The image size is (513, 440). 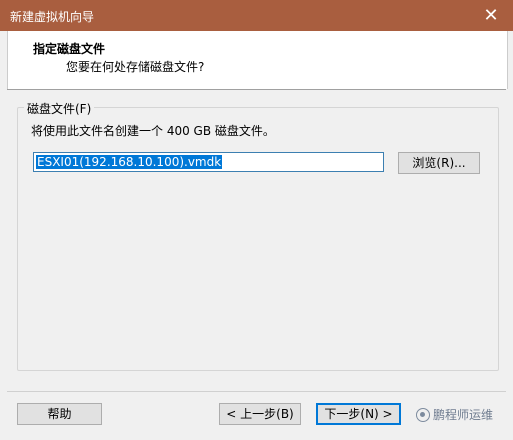 I want to click on disk-file-group-label: 磁盘文件(F), so click(x=59, y=108).